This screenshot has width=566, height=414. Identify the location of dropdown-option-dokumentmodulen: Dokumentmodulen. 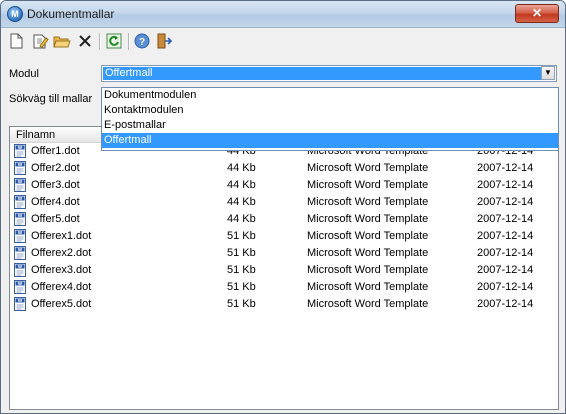
(330, 95).